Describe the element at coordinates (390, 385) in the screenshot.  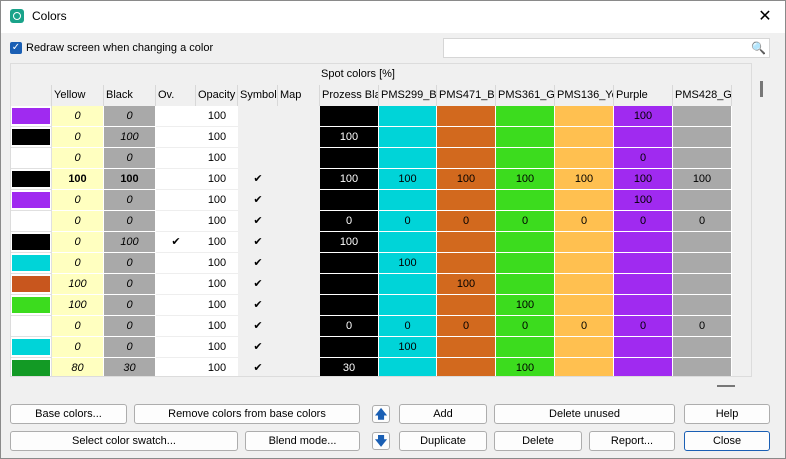
I see `horizontal-scrollbar` at that location.